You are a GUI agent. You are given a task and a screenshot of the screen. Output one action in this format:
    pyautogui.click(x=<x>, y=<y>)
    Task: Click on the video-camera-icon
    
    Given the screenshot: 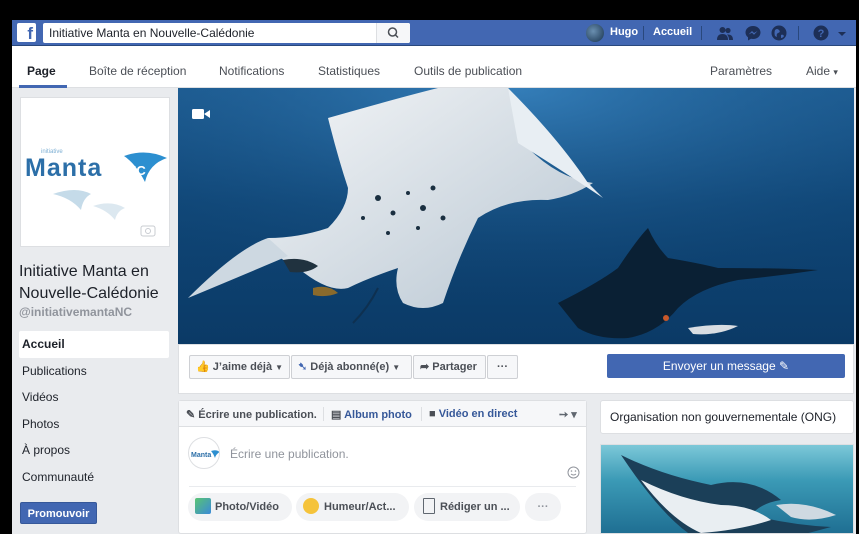 What is the action you would take?
    pyautogui.click(x=201, y=114)
    